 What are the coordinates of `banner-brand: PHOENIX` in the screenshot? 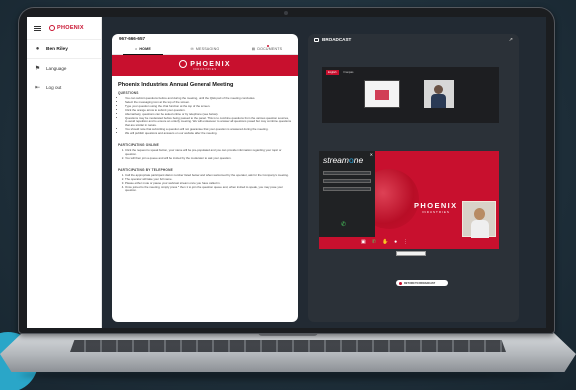 It's located at (205, 64).